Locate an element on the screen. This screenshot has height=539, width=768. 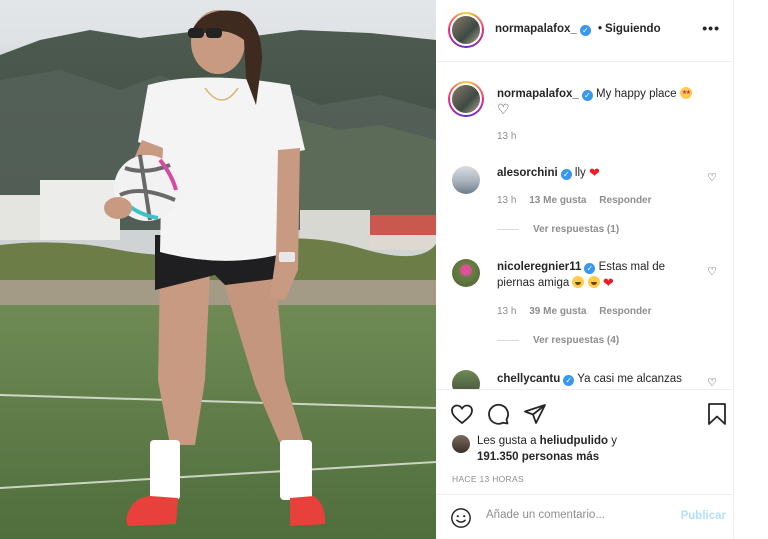
view-replies: Ver respuestas (1) is located at coordinates (558, 229).